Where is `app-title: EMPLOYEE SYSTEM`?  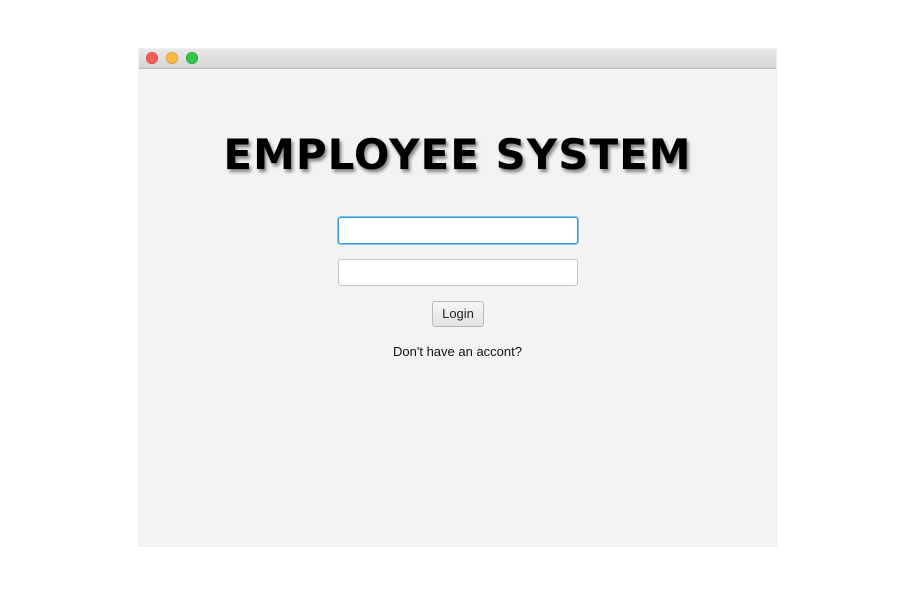 app-title: EMPLOYEE SYSTEM is located at coordinates (457, 154).